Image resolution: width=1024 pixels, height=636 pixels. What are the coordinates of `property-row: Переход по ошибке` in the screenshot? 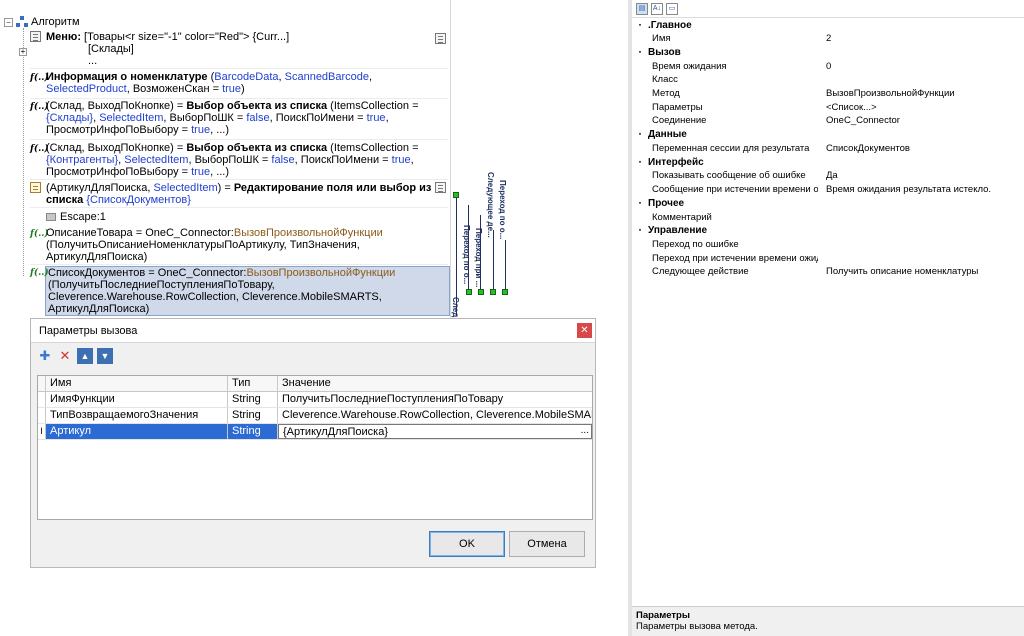 It's located at (828, 245).